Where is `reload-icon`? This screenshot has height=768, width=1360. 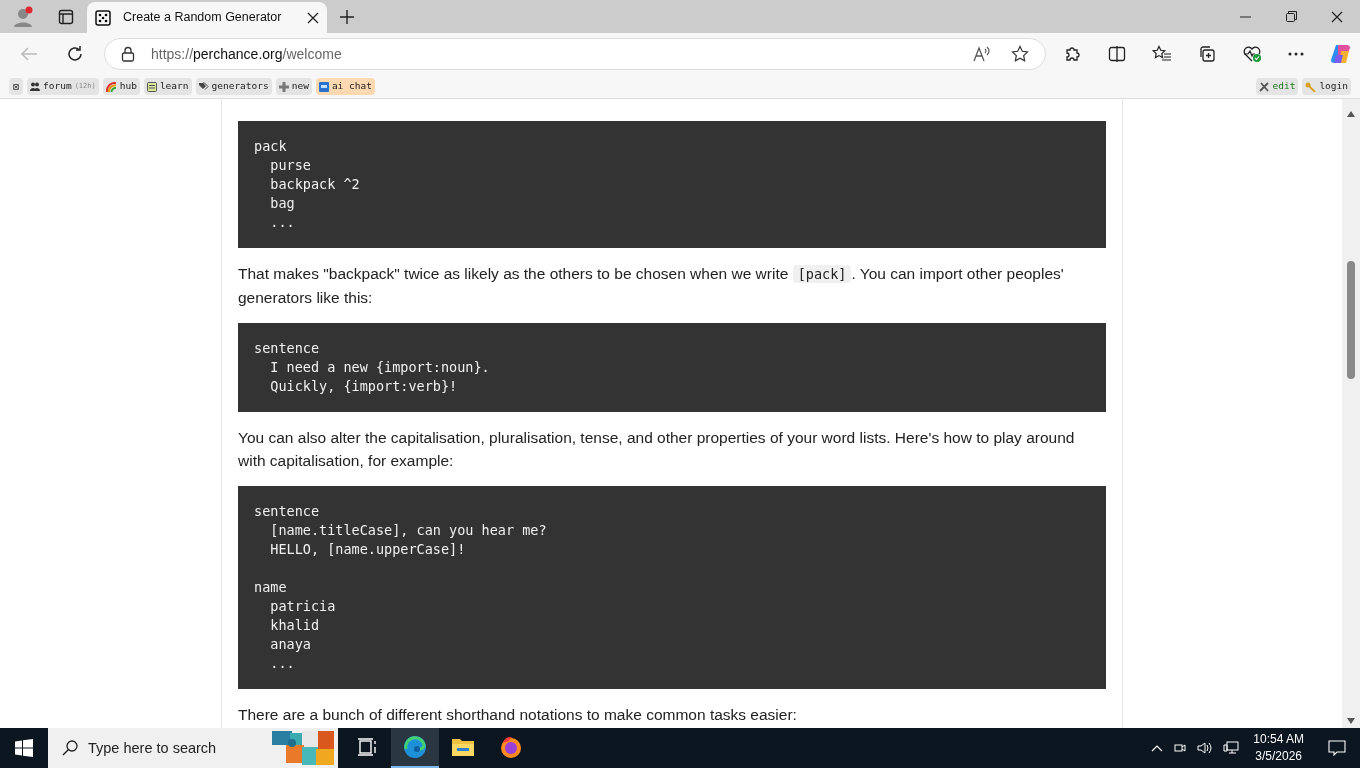 reload-icon is located at coordinates (75, 54).